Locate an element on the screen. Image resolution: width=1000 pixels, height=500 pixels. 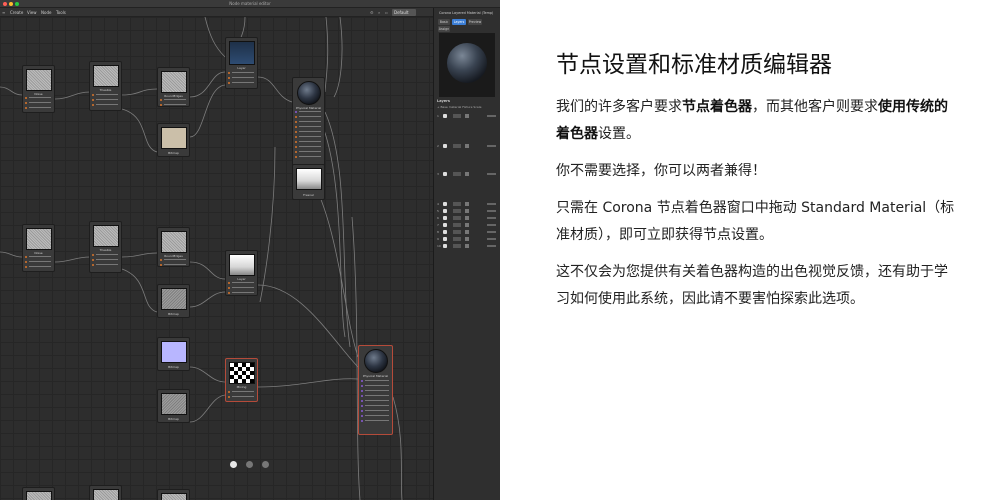
menu-tools: Tools is located at coordinates (61, 12).